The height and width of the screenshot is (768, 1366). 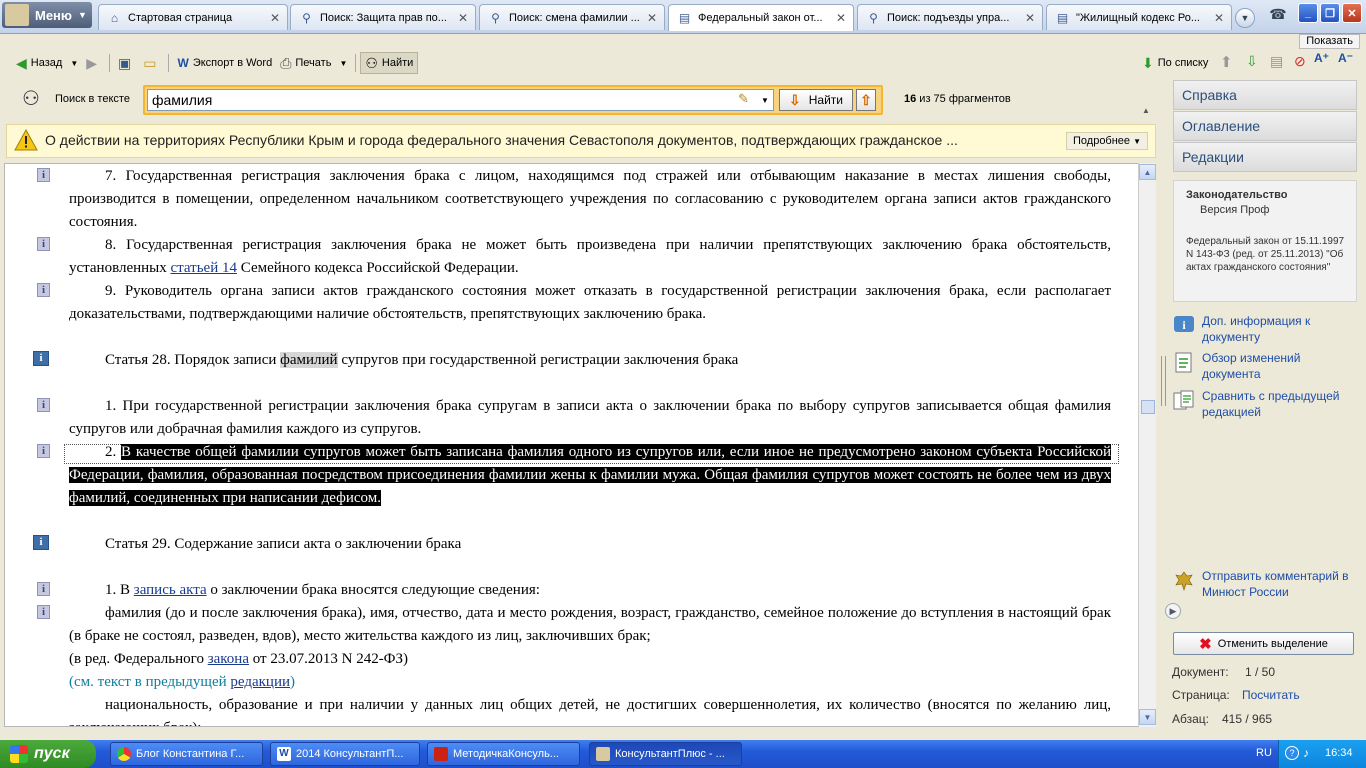 What do you see at coordinates (204, 268) in the screenshot?
I see `article-14-link: статьей 14` at bounding box center [204, 268].